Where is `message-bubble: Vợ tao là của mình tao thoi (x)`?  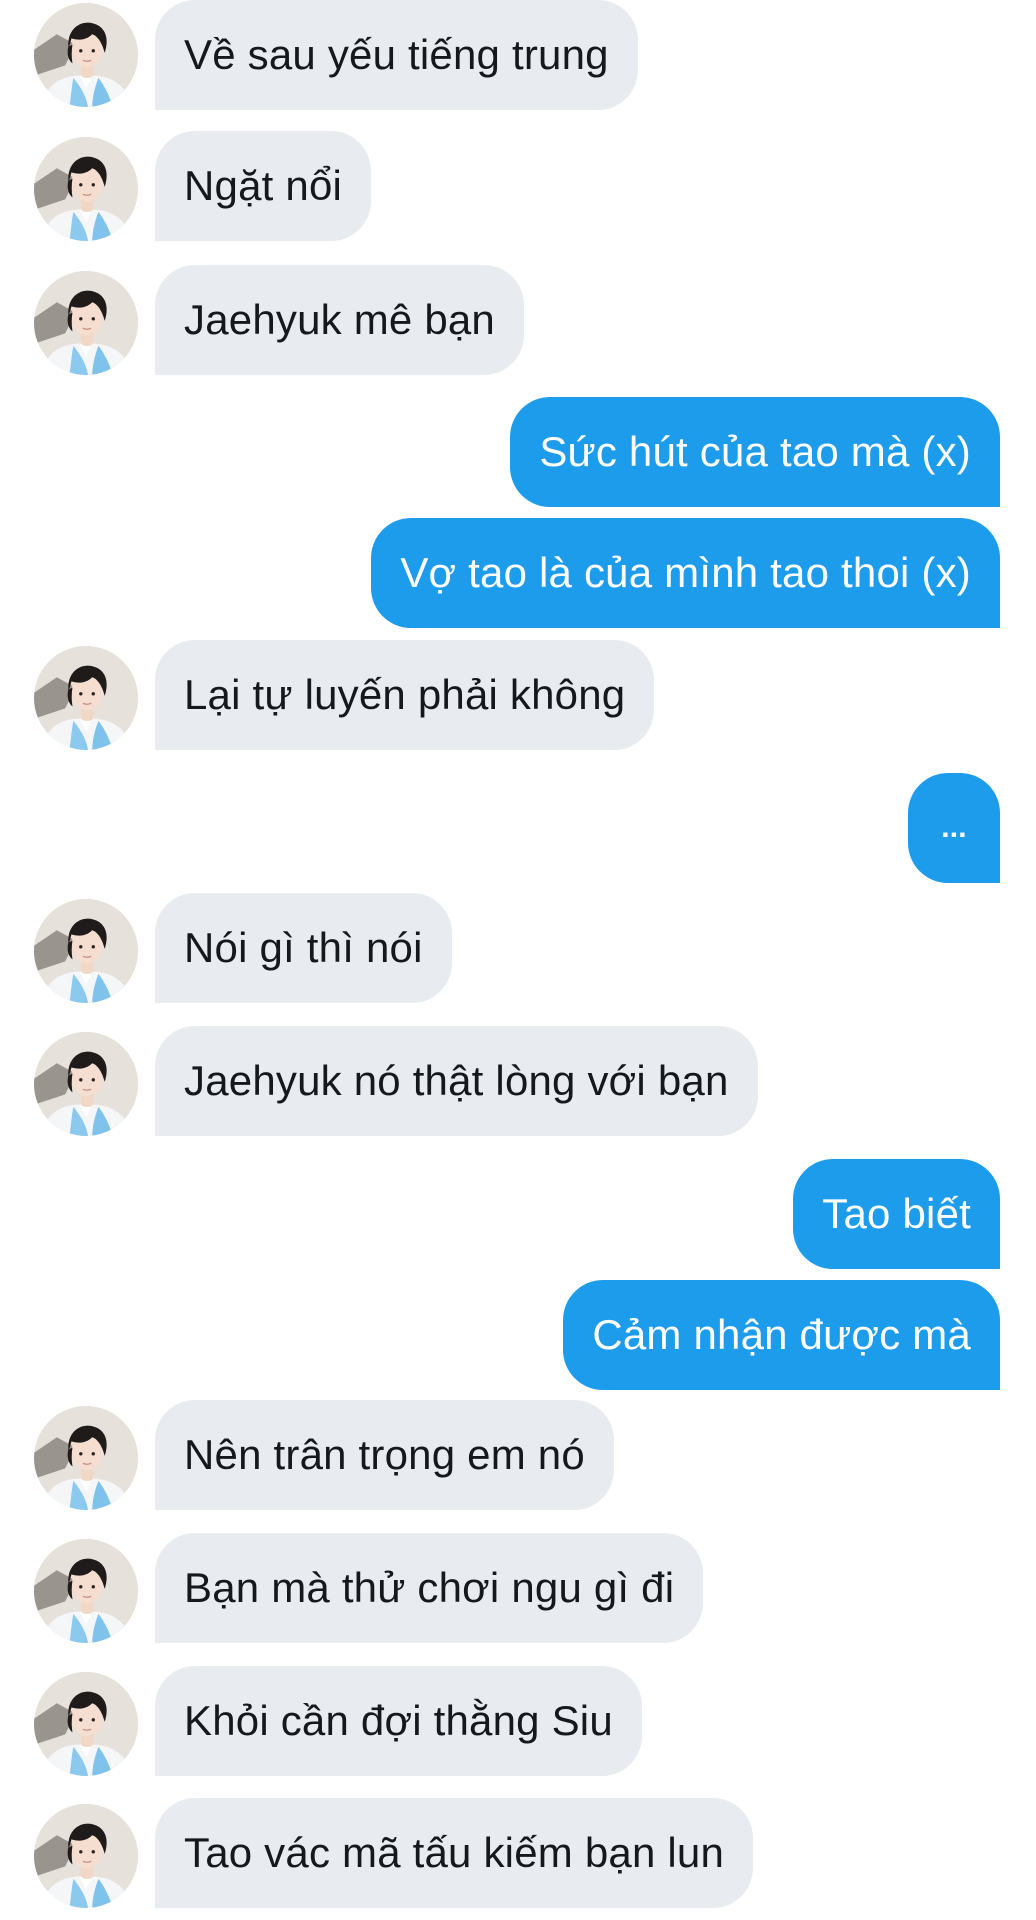
message-bubble: Vợ tao là của mình tao thoi (x) is located at coordinates (685, 573).